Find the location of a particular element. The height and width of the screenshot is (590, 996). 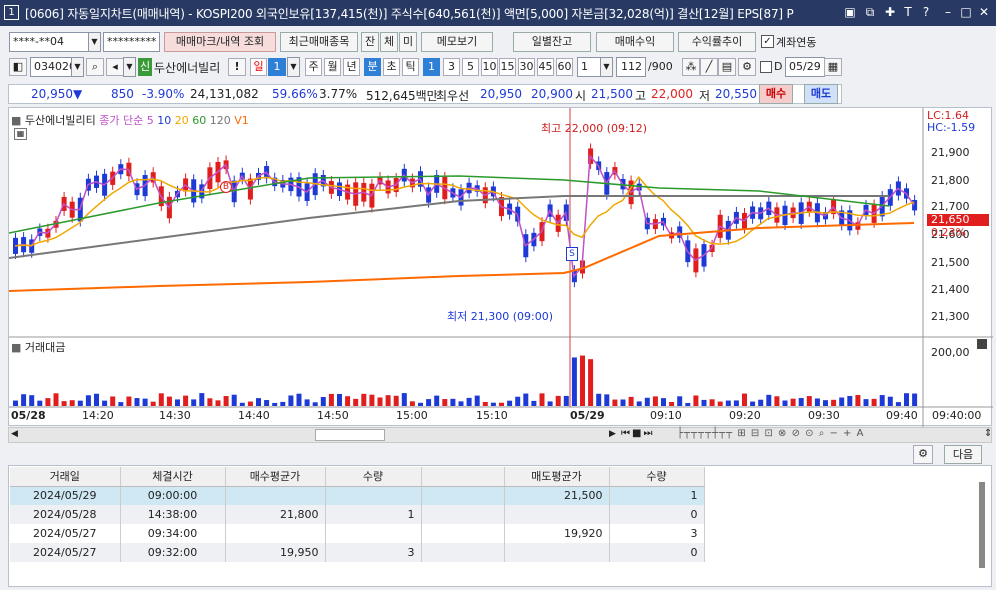

daily-balance-button: 일별잔고 is located at coordinates (552, 42).